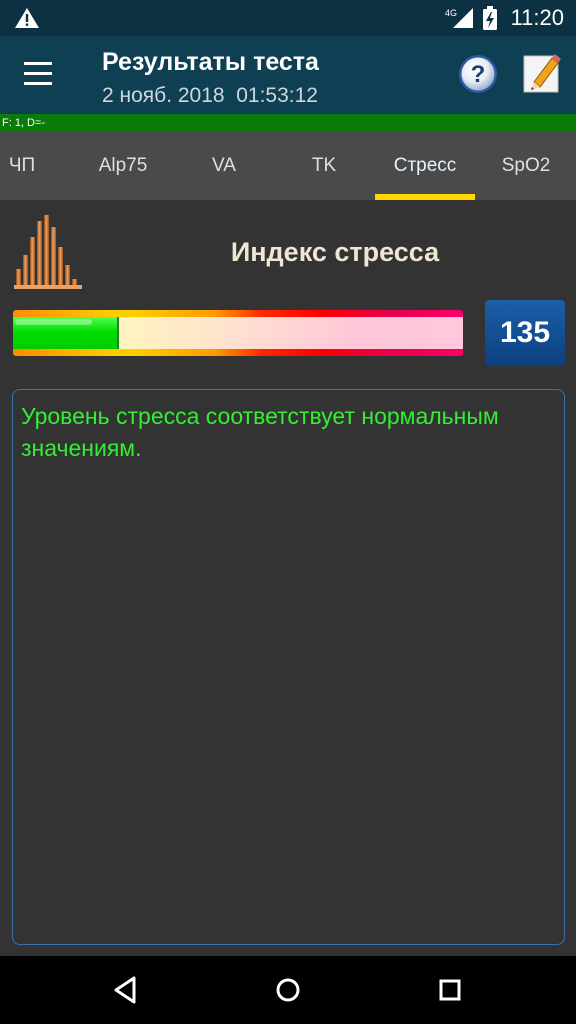  Describe the element at coordinates (126, 990) in the screenshot. I see `back-icon` at that location.